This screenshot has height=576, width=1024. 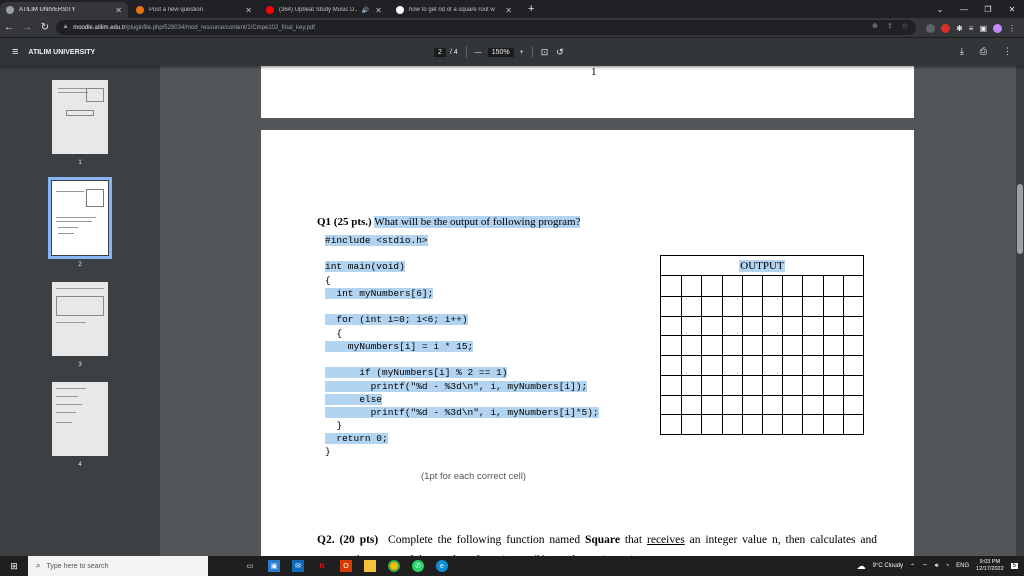 What do you see at coordinates (962, 566) in the screenshot?
I see `language-indicator: ENG` at bounding box center [962, 566].